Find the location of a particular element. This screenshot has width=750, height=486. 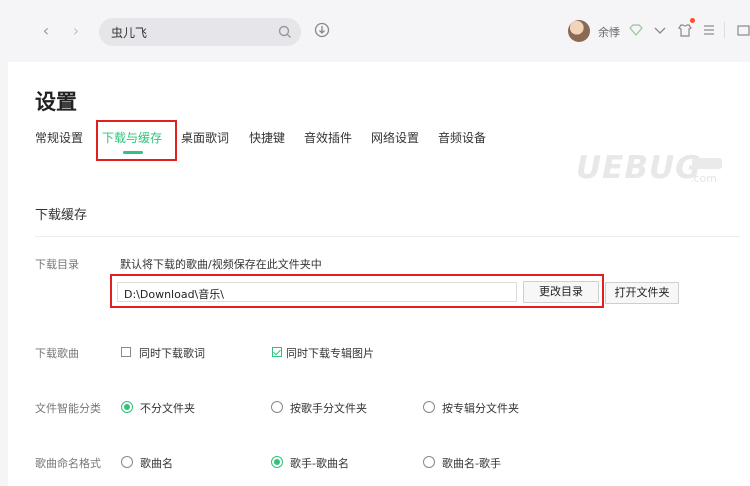

username: 余悸 is located at coordinates (609, 32).